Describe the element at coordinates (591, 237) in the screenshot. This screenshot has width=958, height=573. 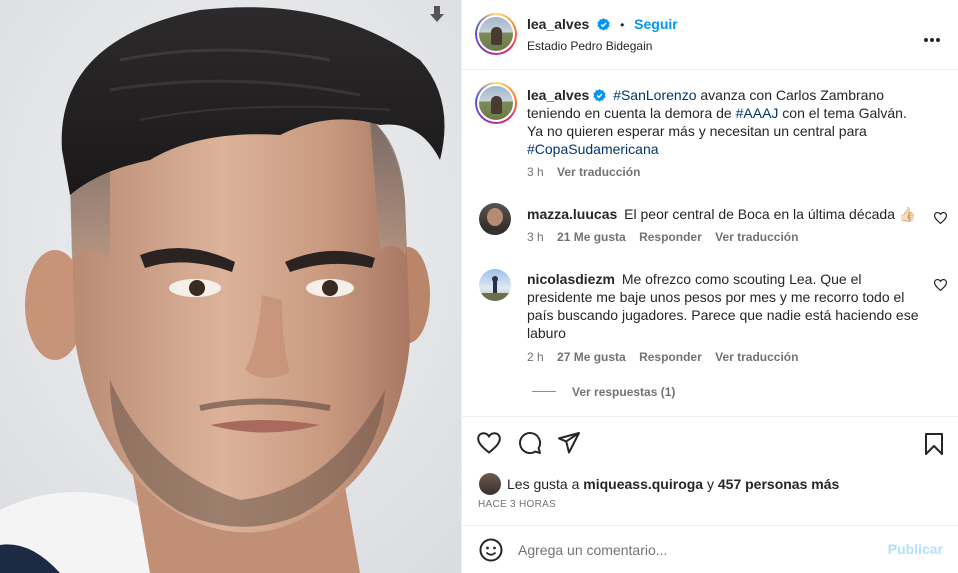
I see `comment-likes: 21 Me gusta` at that location.